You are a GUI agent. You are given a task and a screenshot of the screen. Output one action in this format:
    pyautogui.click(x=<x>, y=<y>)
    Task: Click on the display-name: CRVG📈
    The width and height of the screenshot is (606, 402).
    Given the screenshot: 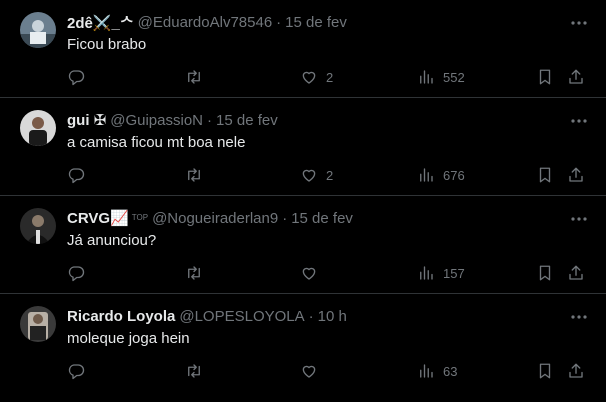 What is the action you would take?
    pyautogui.click(x=98, y=218)
    